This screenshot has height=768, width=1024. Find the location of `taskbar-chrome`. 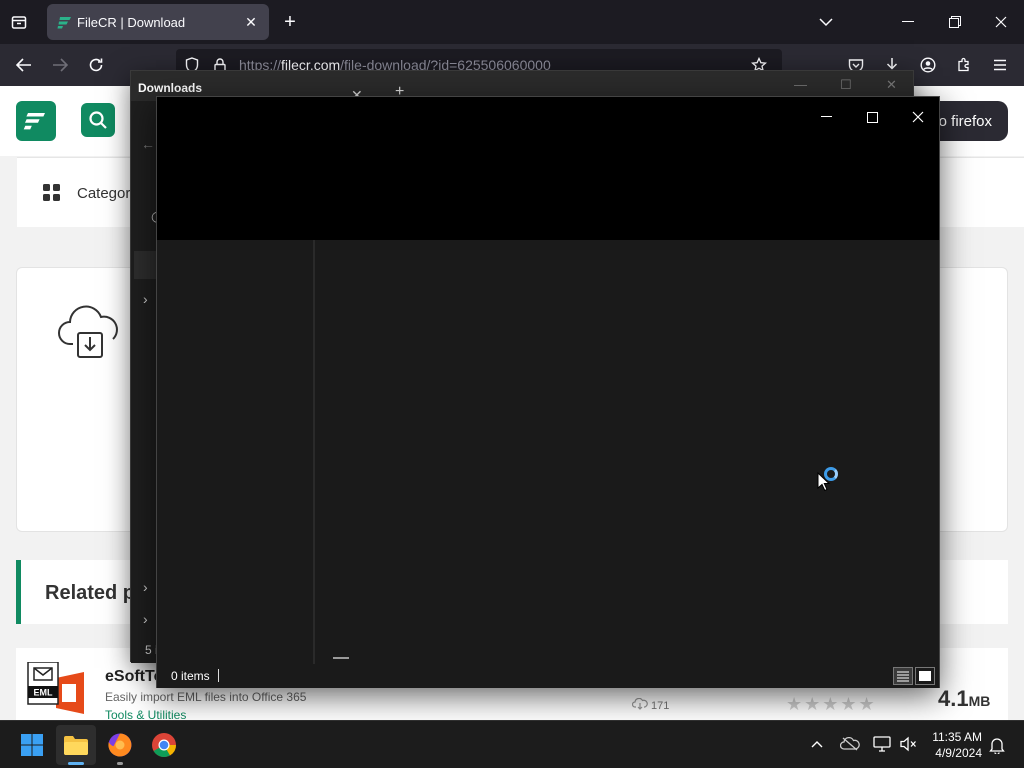

taskbar-chrome is located at coordinates (164, 745).